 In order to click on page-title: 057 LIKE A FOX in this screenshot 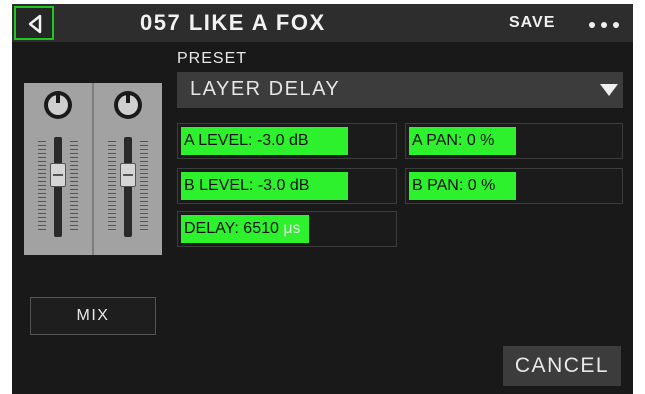, I will do `click(233, 22)`.